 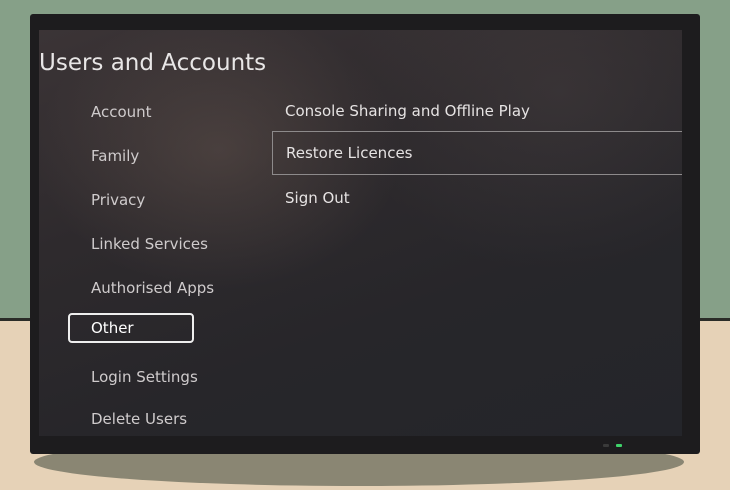 I want to click on page-title: Users and Accounts, so click(x=153, y=63).